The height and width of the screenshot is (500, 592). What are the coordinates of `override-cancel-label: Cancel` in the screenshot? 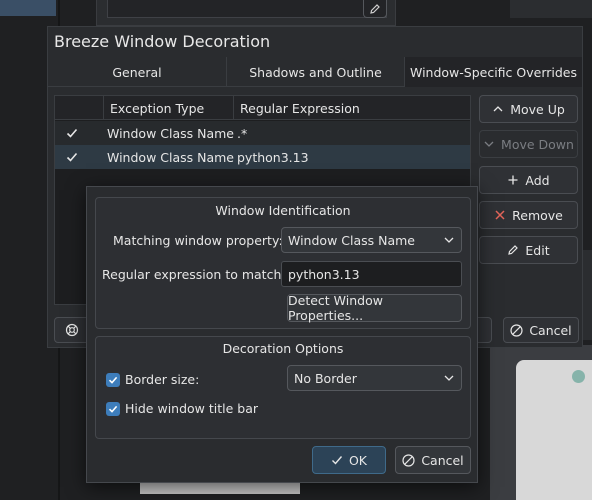 It's located at (442, 460).